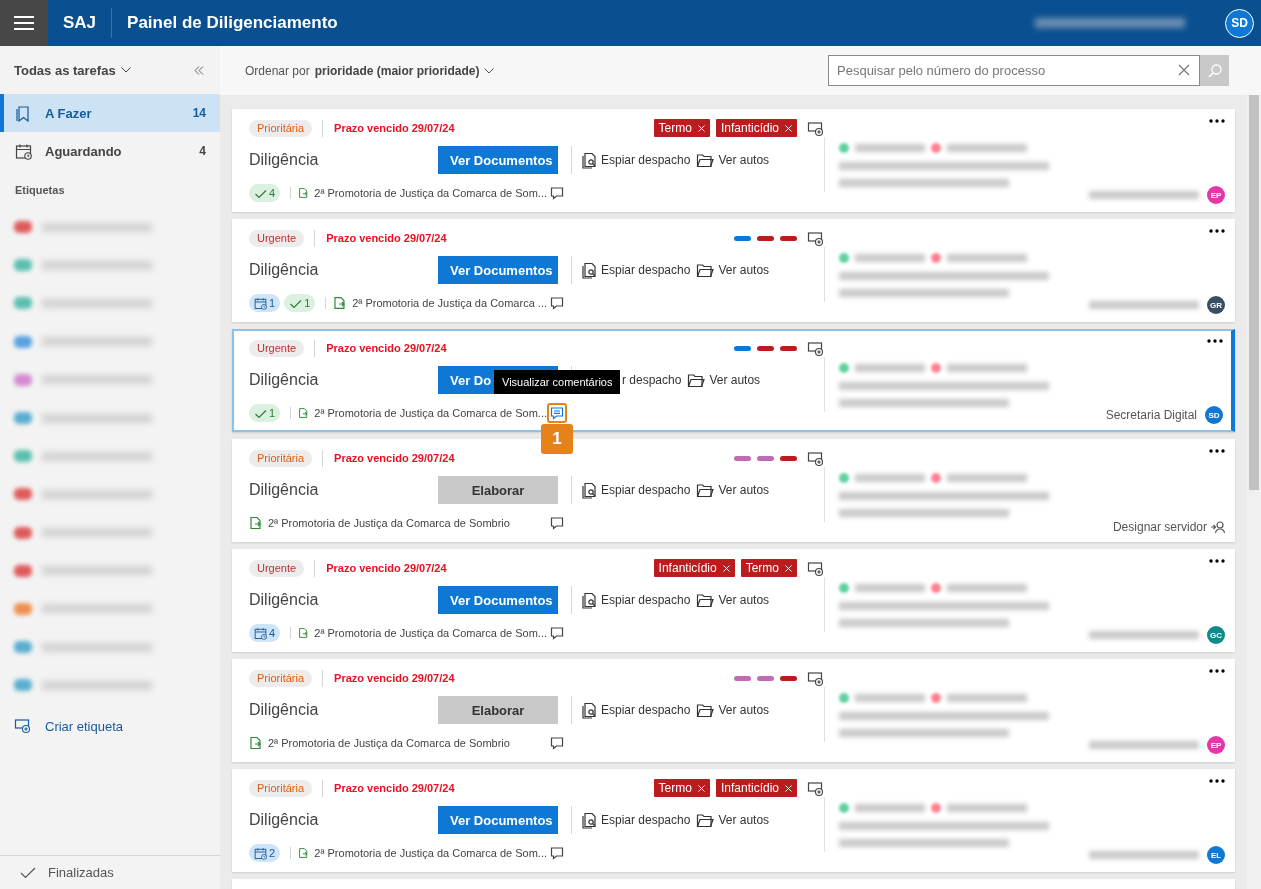 This screenshot has height=889, width=1261. What do you see at coordinates (199, 113) in the screenshot?
I see `item-count: 14` at bounding box center [199, 113].